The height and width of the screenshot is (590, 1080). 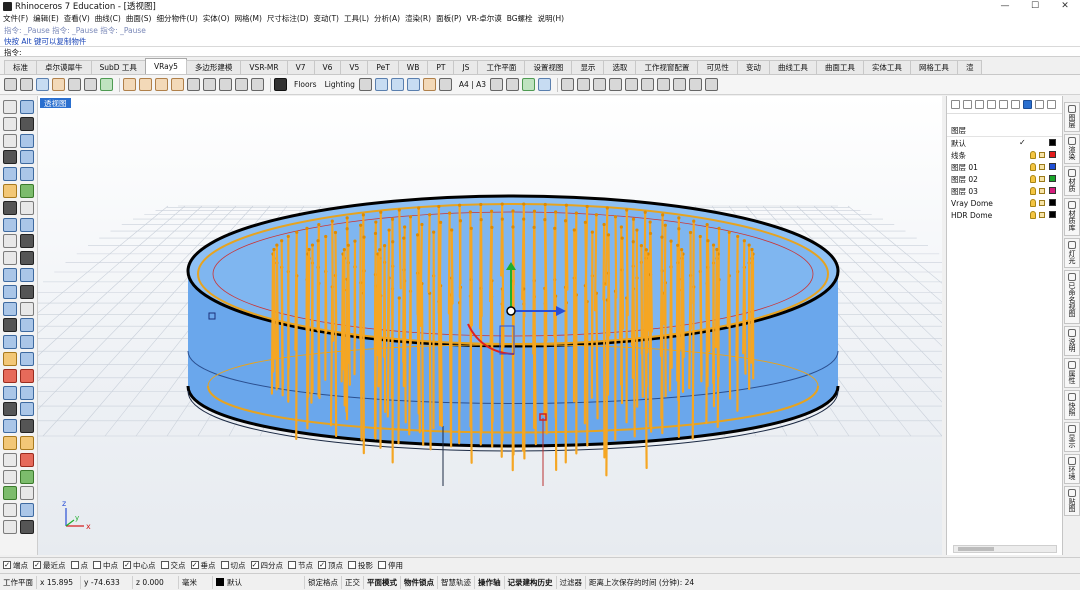 I want to click on side-tab: 快照, so click(x=1072, y=405).